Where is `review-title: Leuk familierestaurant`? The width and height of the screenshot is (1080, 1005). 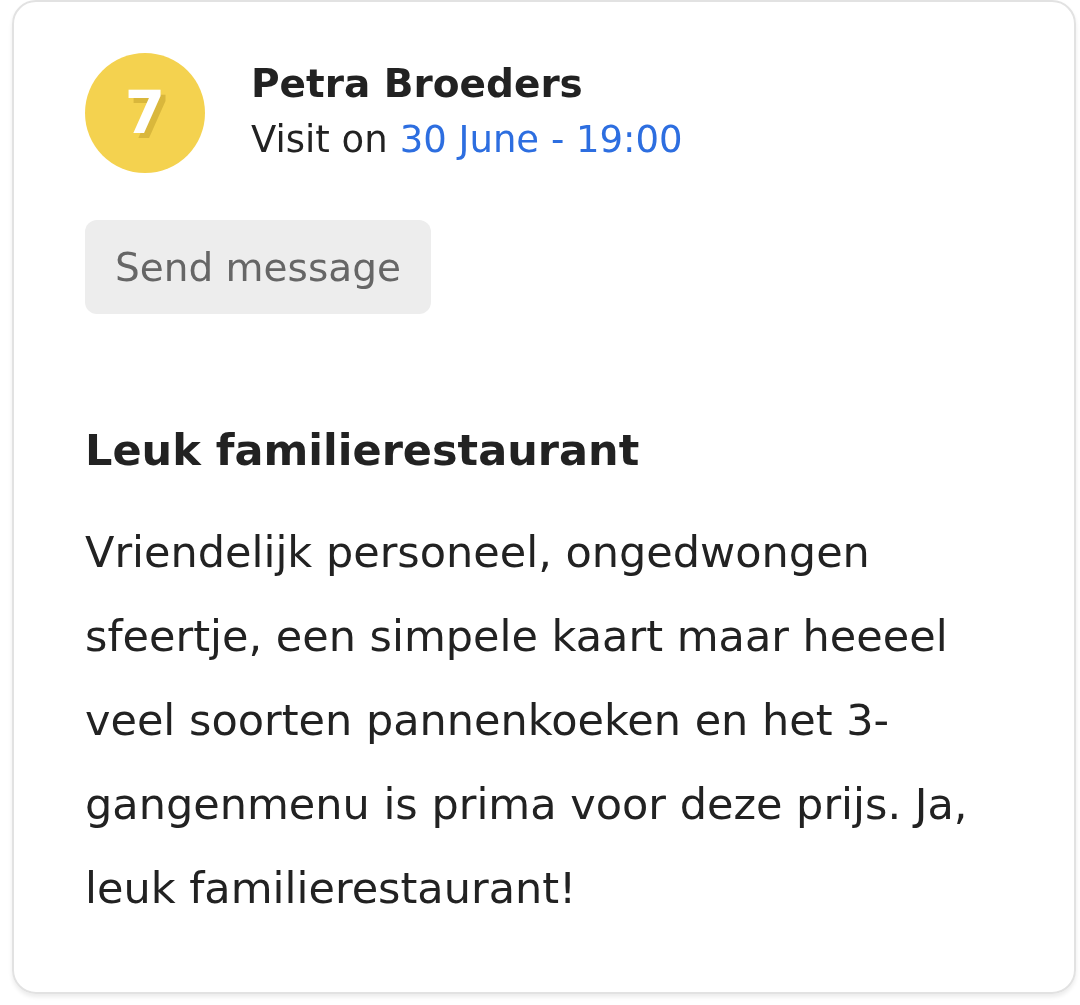 review-title: Leuk familierestaurant is located at coordinates (363, 450).